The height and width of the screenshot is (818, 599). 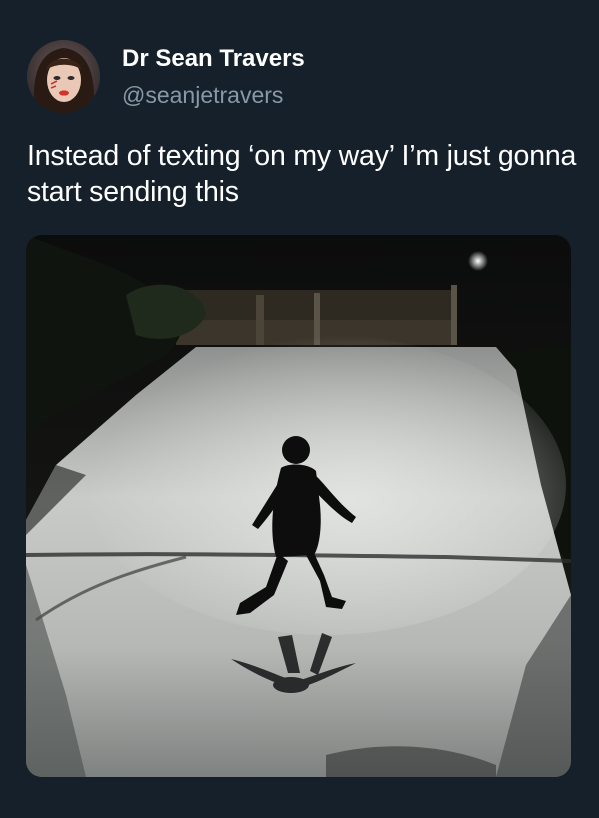 I want to click on author-handle: @seanjetravers, so click(x=202, y=95).